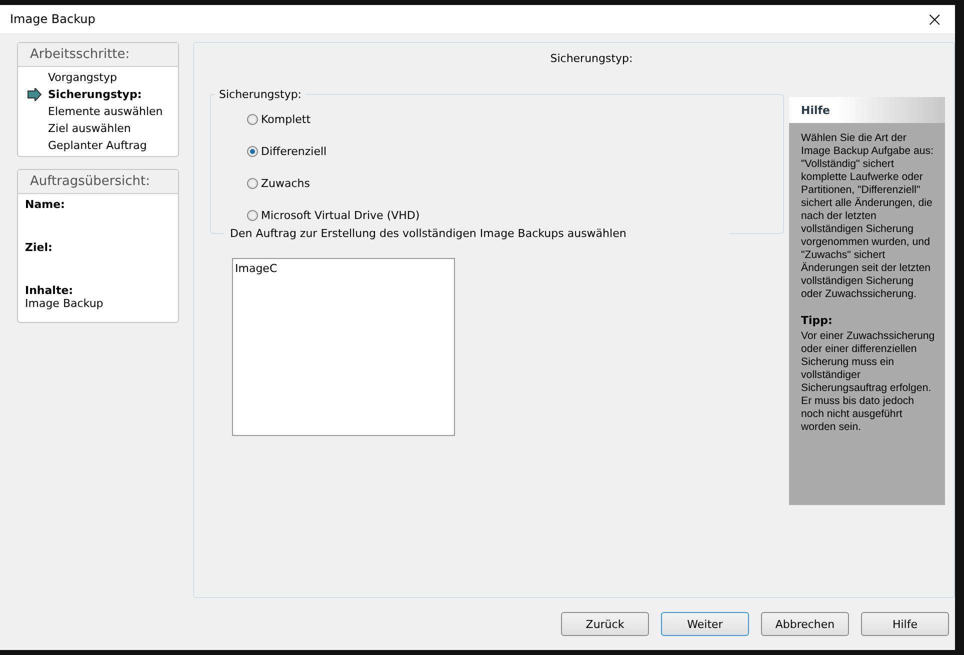 The image size is (964, 655). What do you see at coordinates (82, 77) in the screenshot?
I see `step-item: Vorgangstyp` at bounding box center [82, 77].